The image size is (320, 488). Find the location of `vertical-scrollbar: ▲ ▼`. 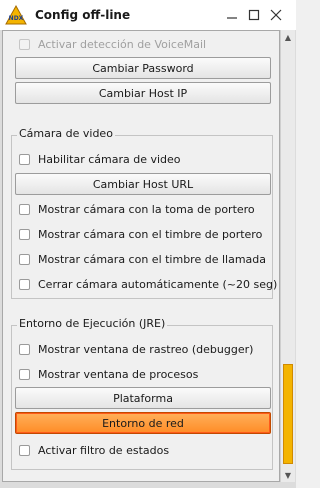

vertical-scrollbar: ▲ ▼ is located at coordinates (287, 256).